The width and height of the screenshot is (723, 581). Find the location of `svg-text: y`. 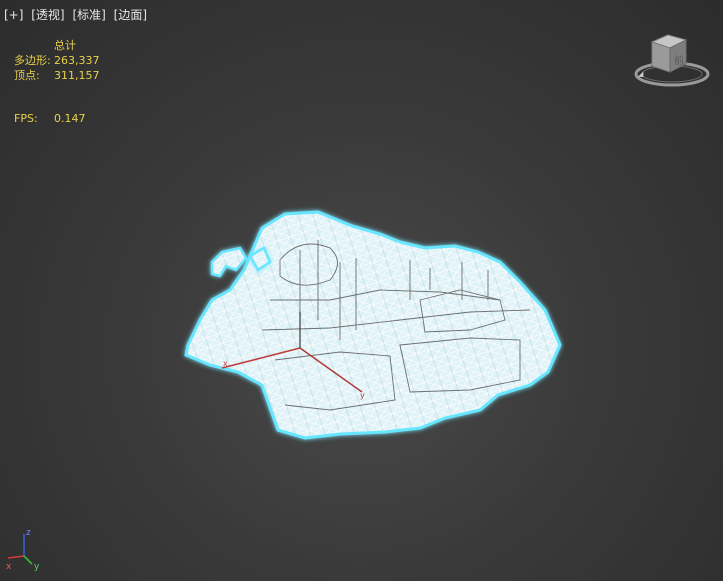

svg-text: y is located at coordinates (362, 395).